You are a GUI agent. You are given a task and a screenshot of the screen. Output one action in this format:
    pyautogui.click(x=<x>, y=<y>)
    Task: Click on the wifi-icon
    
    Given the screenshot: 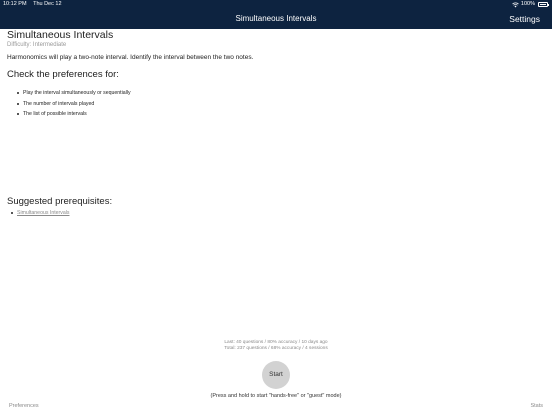 What is the action you would take?
    pyautogui.click(x=515, y=4)
    